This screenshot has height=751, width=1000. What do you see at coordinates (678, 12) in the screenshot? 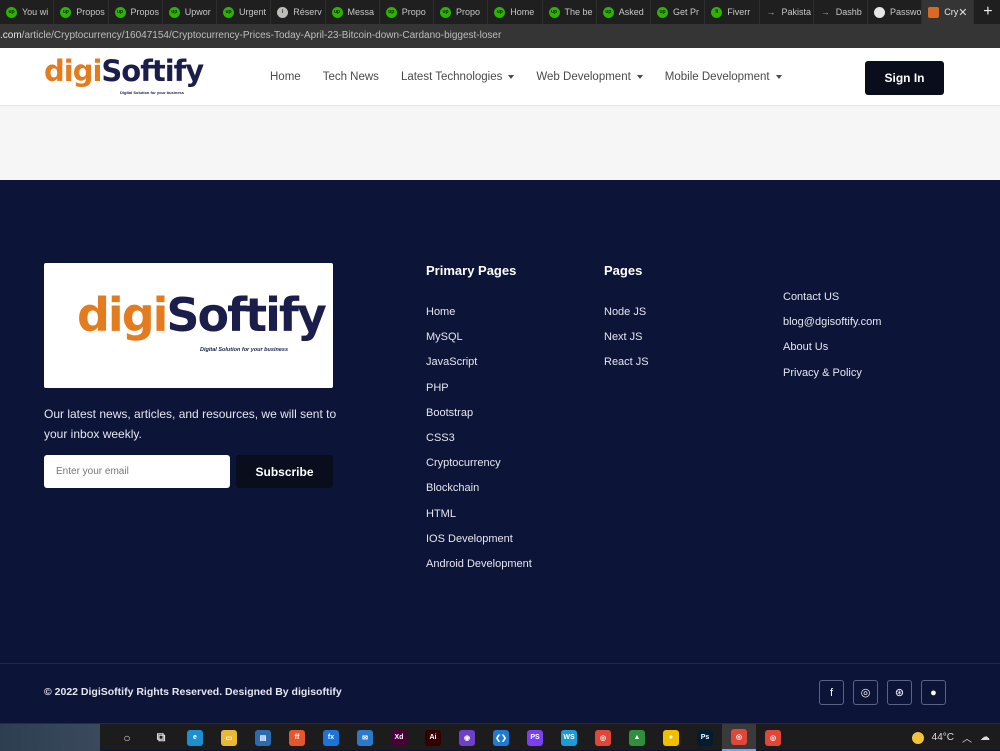
I see `browser-tab: up Get Pr` at bounding box center [678, 12].